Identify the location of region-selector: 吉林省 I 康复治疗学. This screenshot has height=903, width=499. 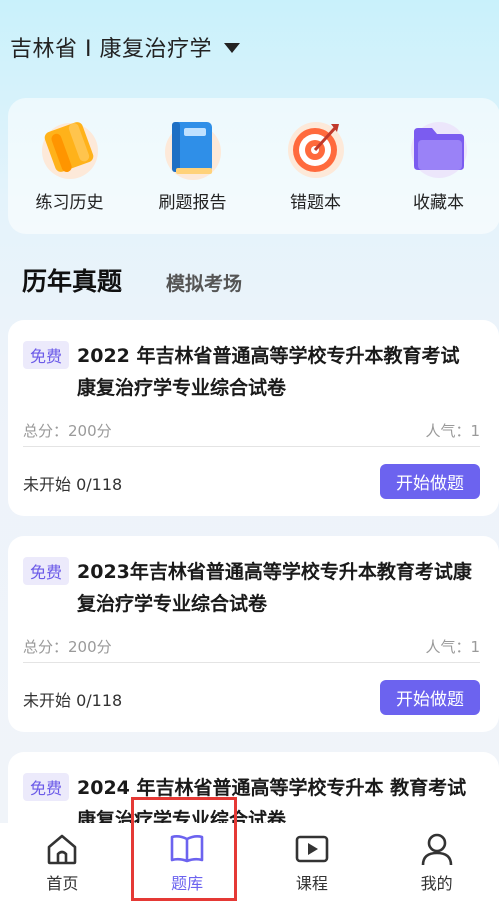
(125, 47).